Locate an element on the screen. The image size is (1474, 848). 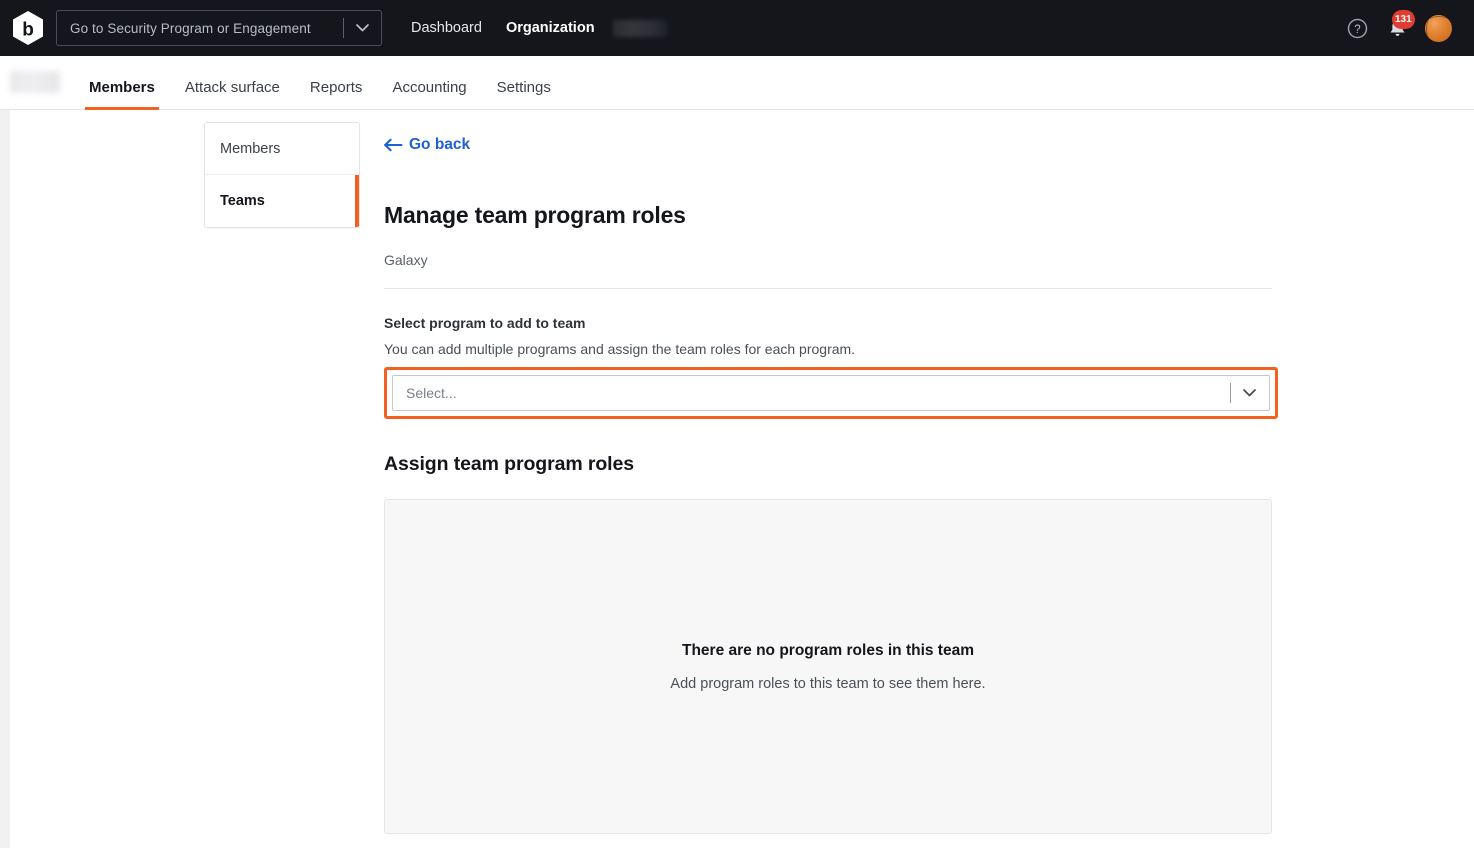
top-nav-organization: Organization is located at coordinates (550, 28).